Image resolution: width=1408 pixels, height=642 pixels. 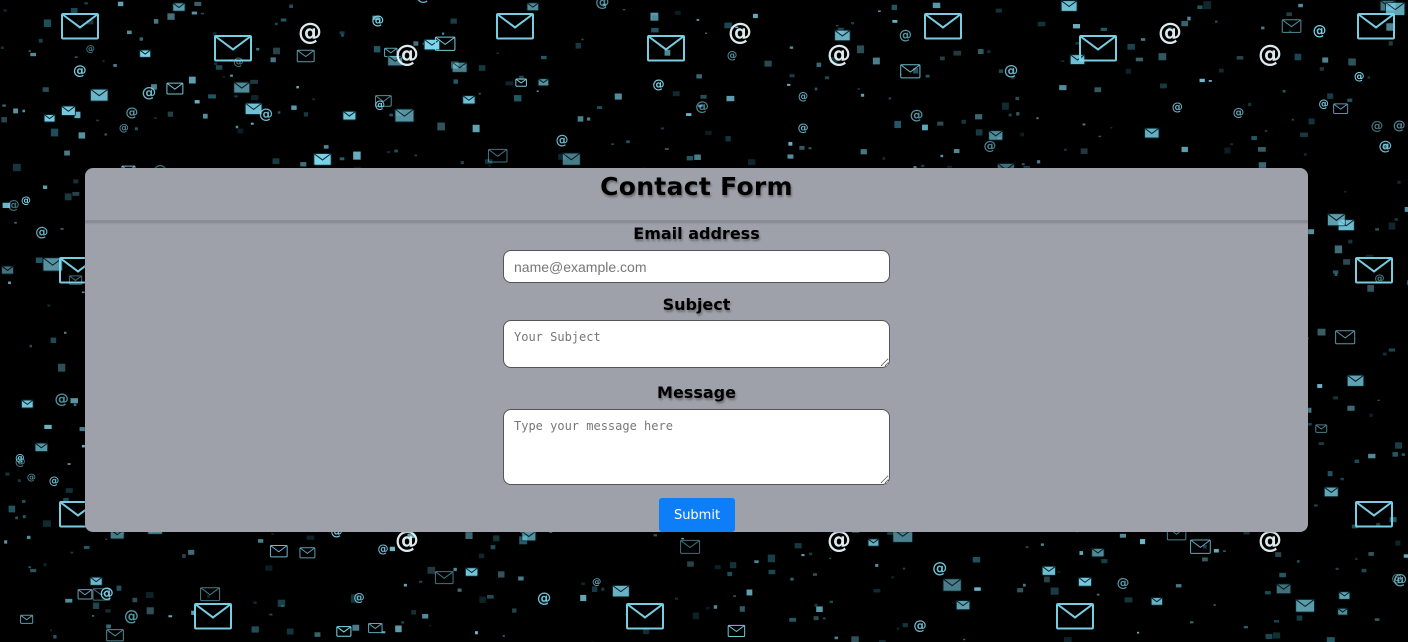 What do you see at coordinates (696, 266) in the screenshot?
I see `email-input` at bounding box center [696, 266].